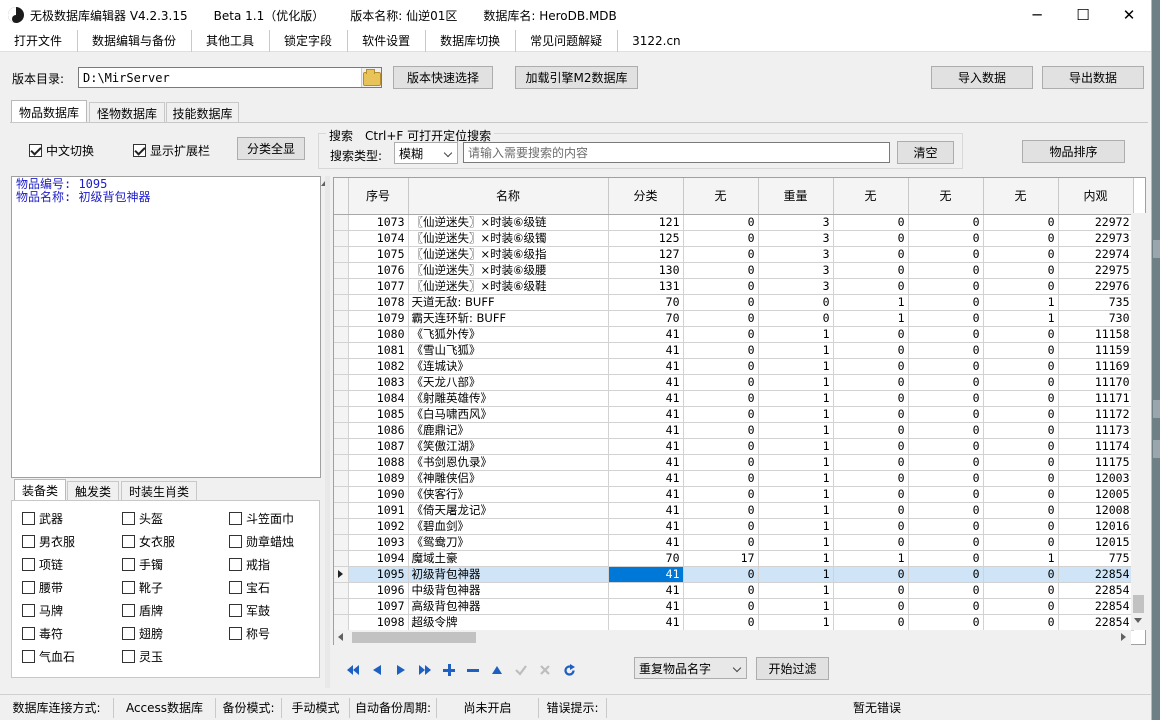 The height and width of the screenshot is (720, 1160). Describe the element at coordinates (1123, 637) in the screenshot. I see `scroll-right-icon` at that location.